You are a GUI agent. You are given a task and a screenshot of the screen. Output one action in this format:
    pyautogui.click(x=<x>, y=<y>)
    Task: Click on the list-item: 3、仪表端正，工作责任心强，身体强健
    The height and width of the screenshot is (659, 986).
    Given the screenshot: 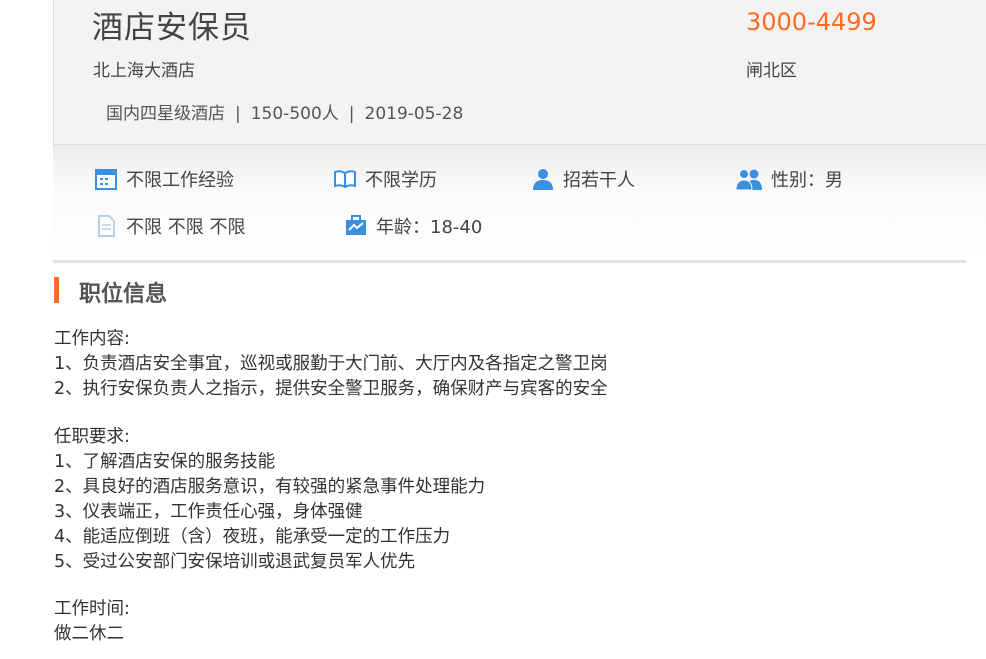 What is the action you would take?
    pyautogui.click(x=208, y=512)
    